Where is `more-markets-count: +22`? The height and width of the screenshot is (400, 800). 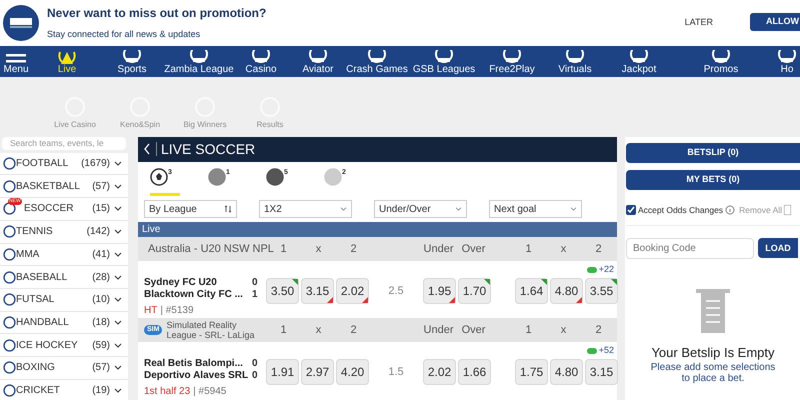
more-markets-count: +22 is located at coordinates (606, 269).